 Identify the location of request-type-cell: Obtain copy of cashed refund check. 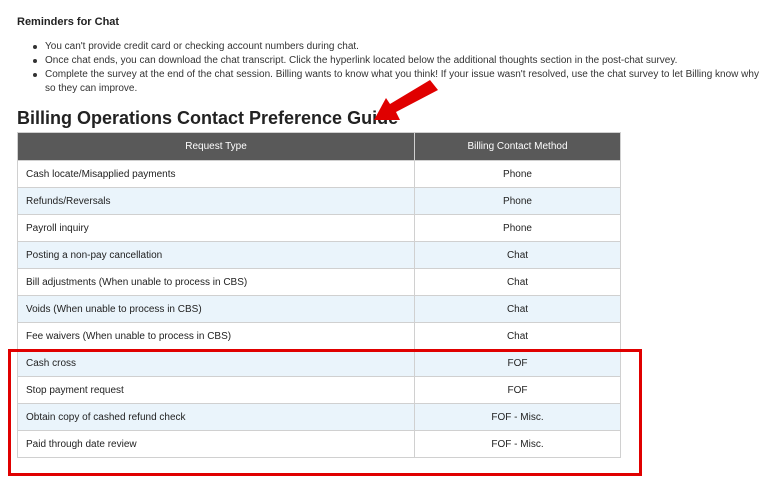
(216, 417).